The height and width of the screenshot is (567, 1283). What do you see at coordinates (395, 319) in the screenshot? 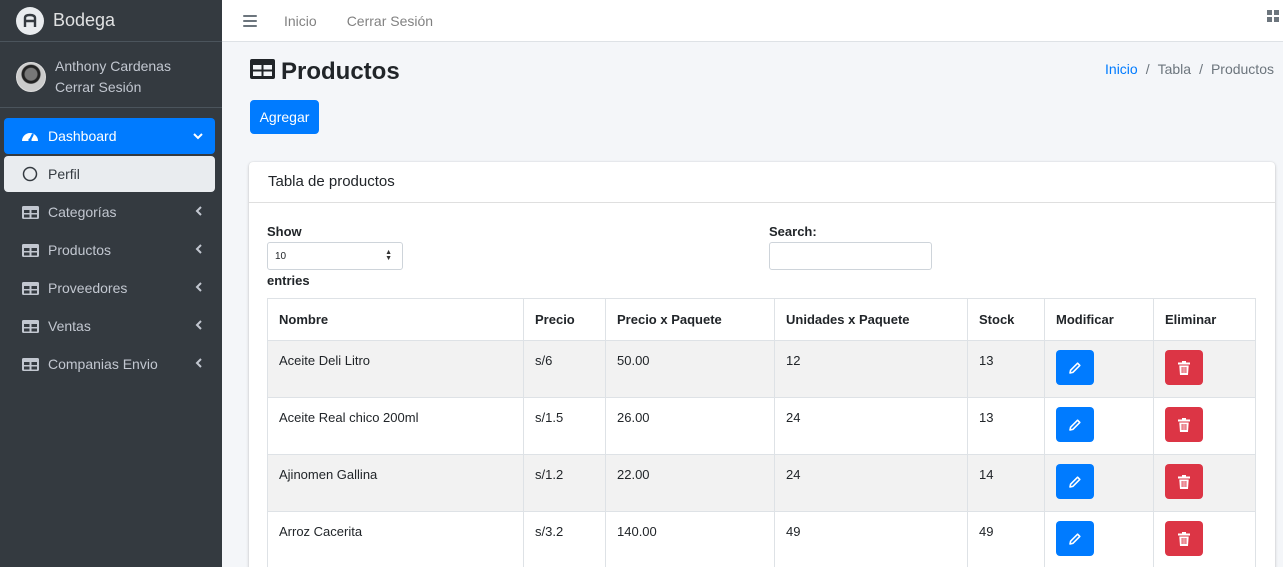
I see `col-header-nombre: Nombre` at bounding box center [395, 319].